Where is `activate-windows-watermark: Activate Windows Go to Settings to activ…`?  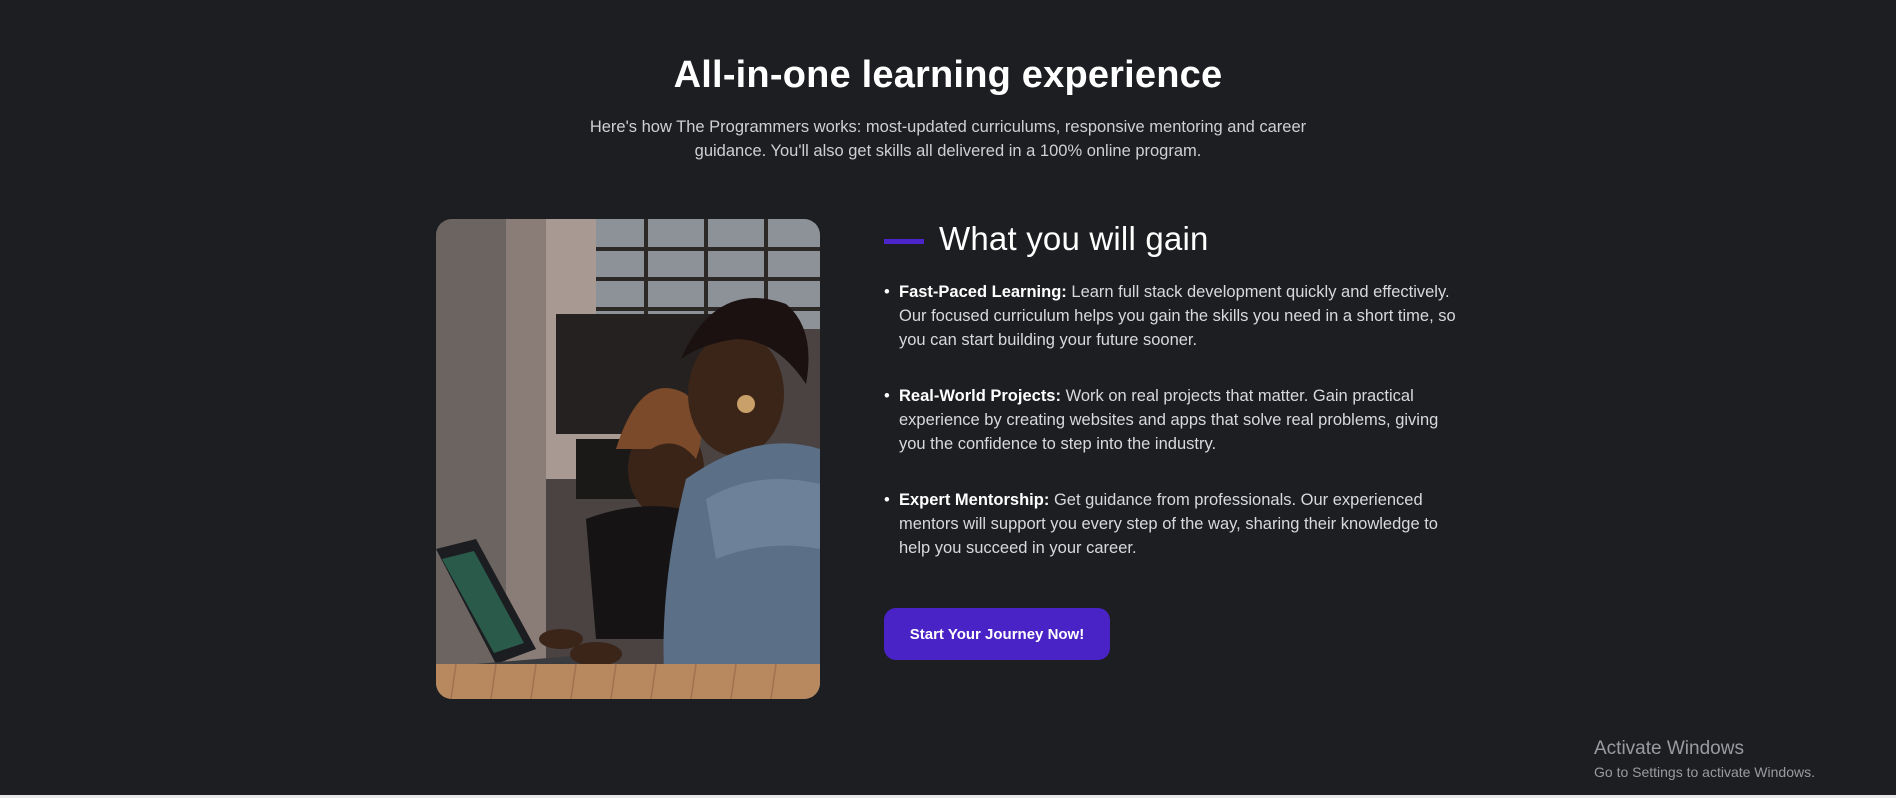
activate-windows-watermark: Activate Windows Go to Settings to activ… is located at coordinates (1704, 760).